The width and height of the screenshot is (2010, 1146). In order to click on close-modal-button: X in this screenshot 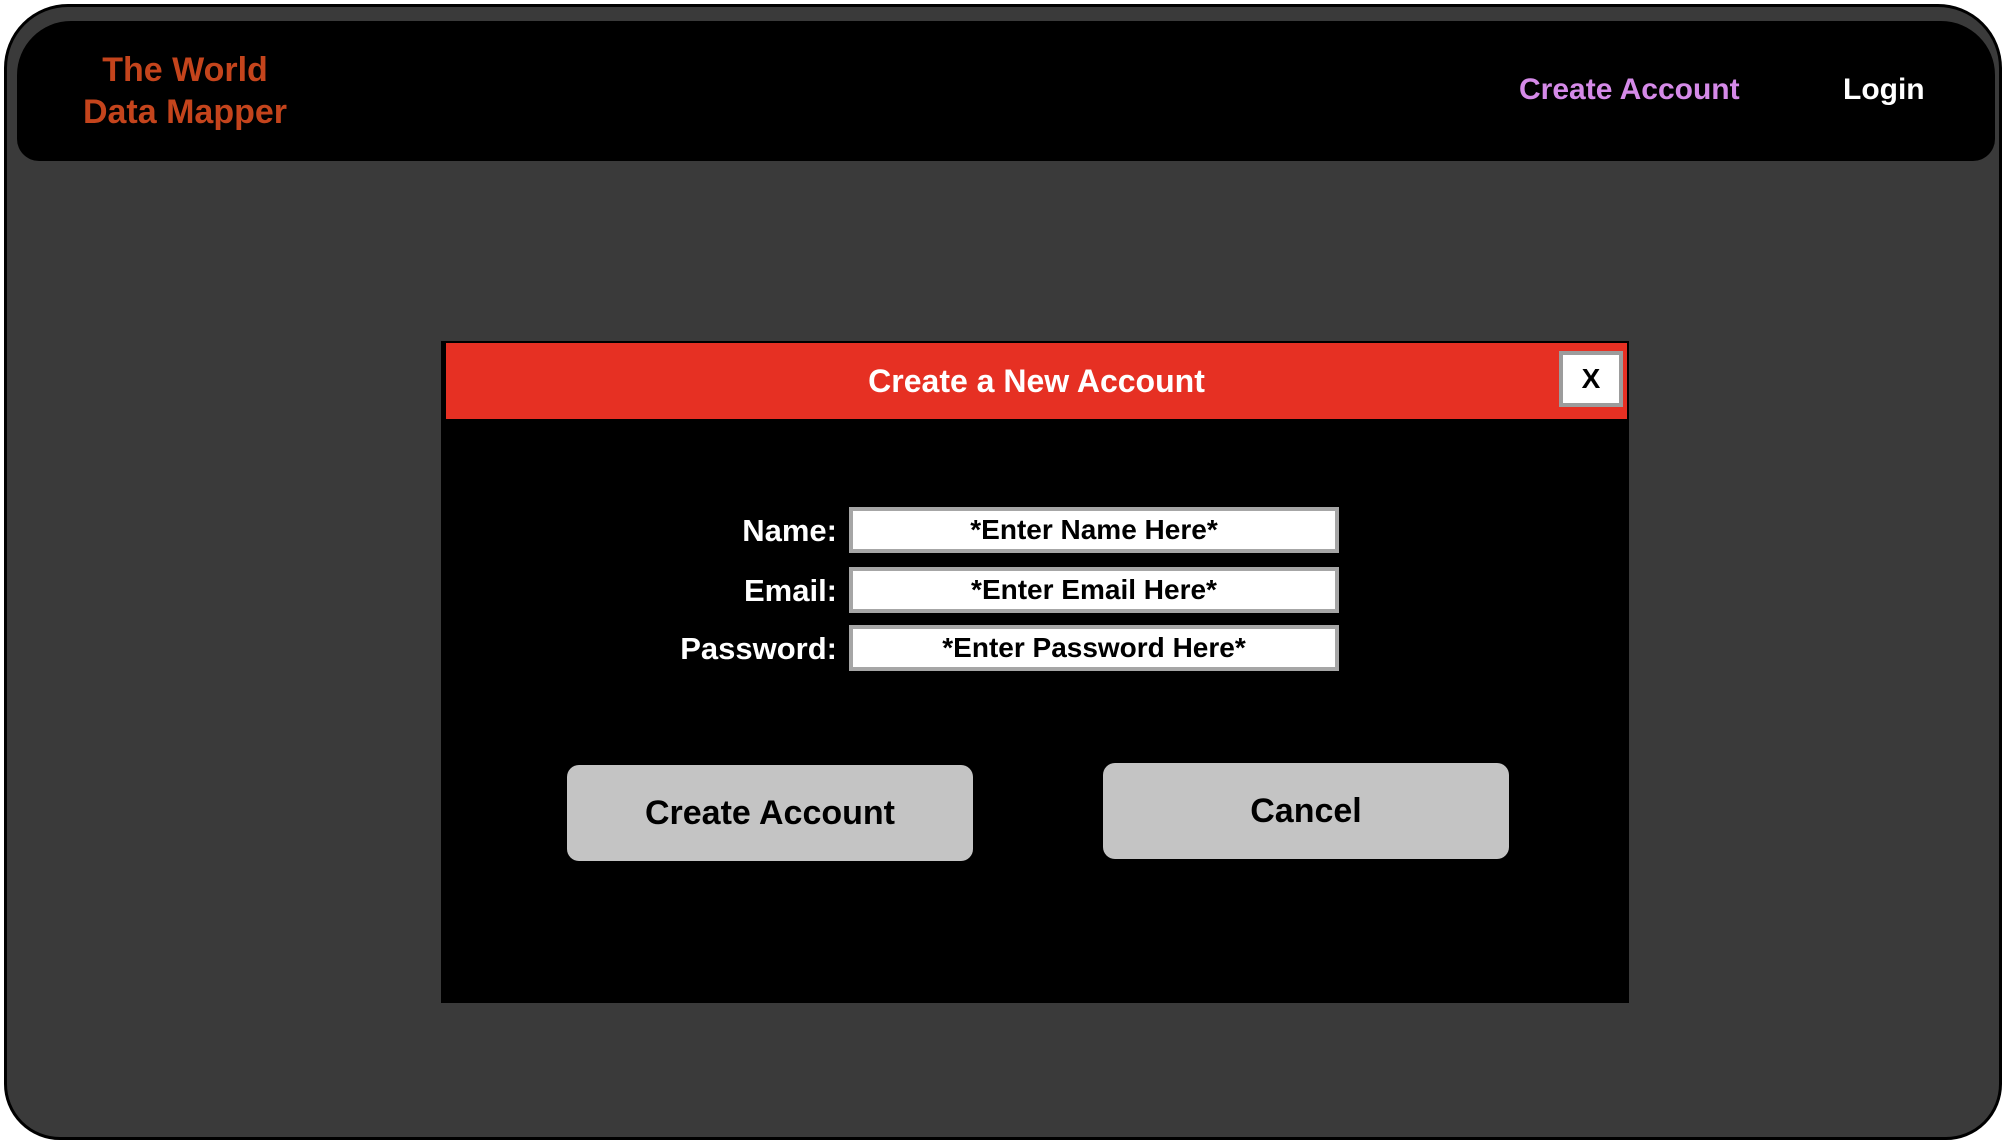, I will do `click(1591, 379)`.